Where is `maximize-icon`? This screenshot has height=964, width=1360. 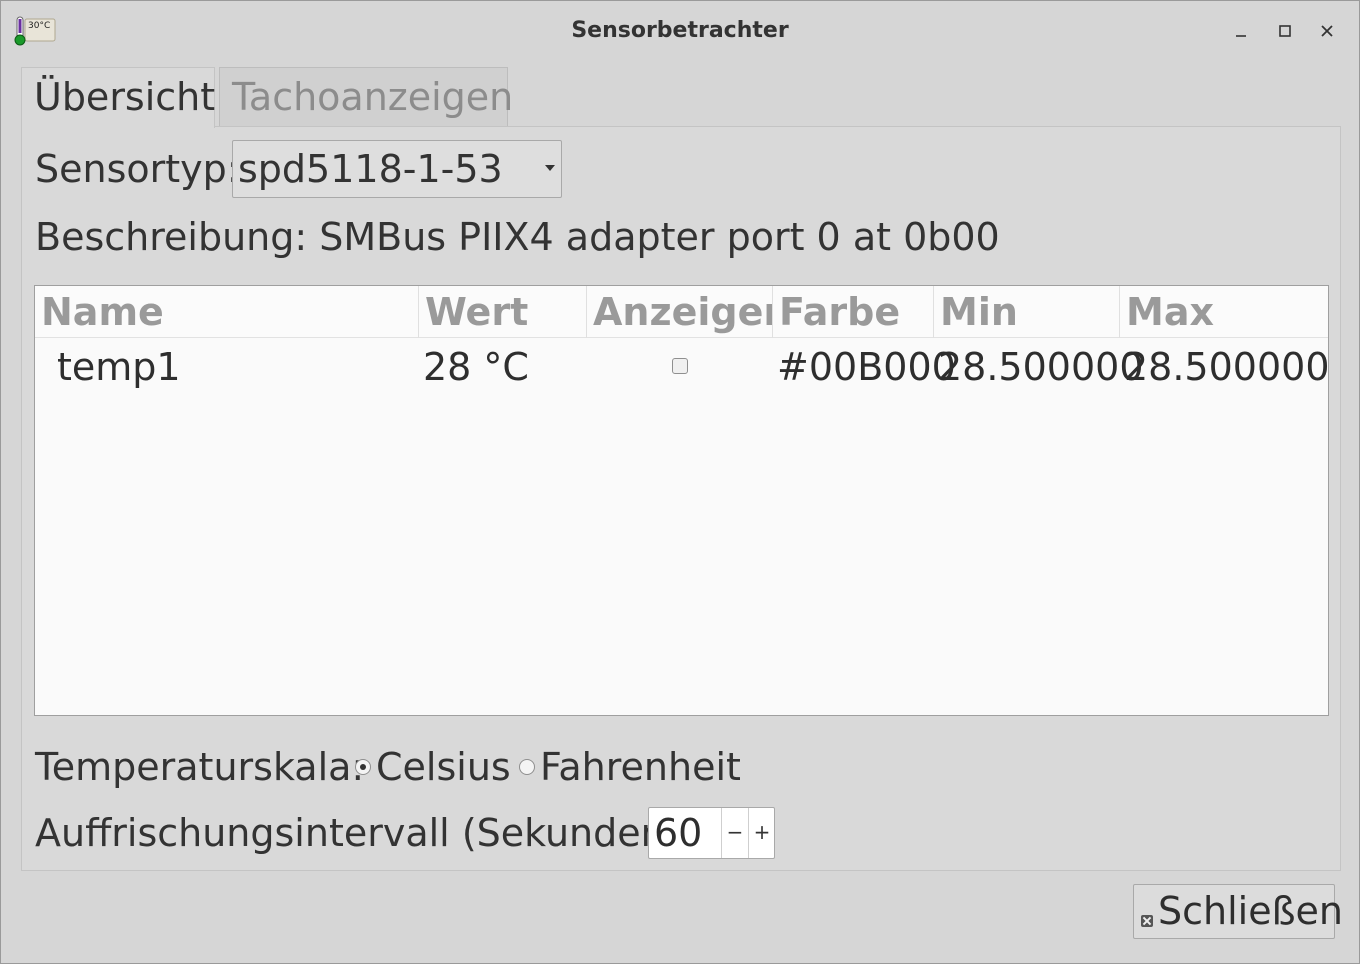
maximize-icon is located at coordinates (1285, 31).